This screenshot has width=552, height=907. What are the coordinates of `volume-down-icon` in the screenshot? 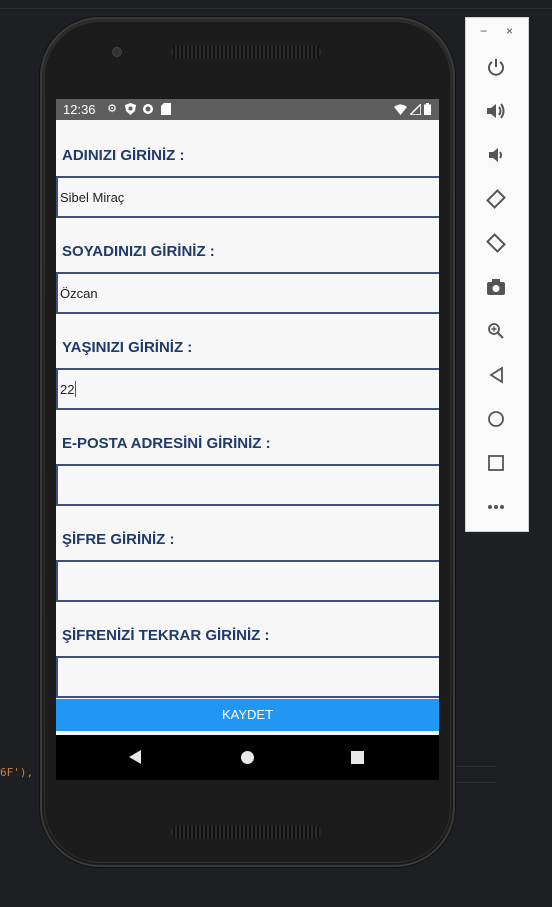 It's located at (496, 155).